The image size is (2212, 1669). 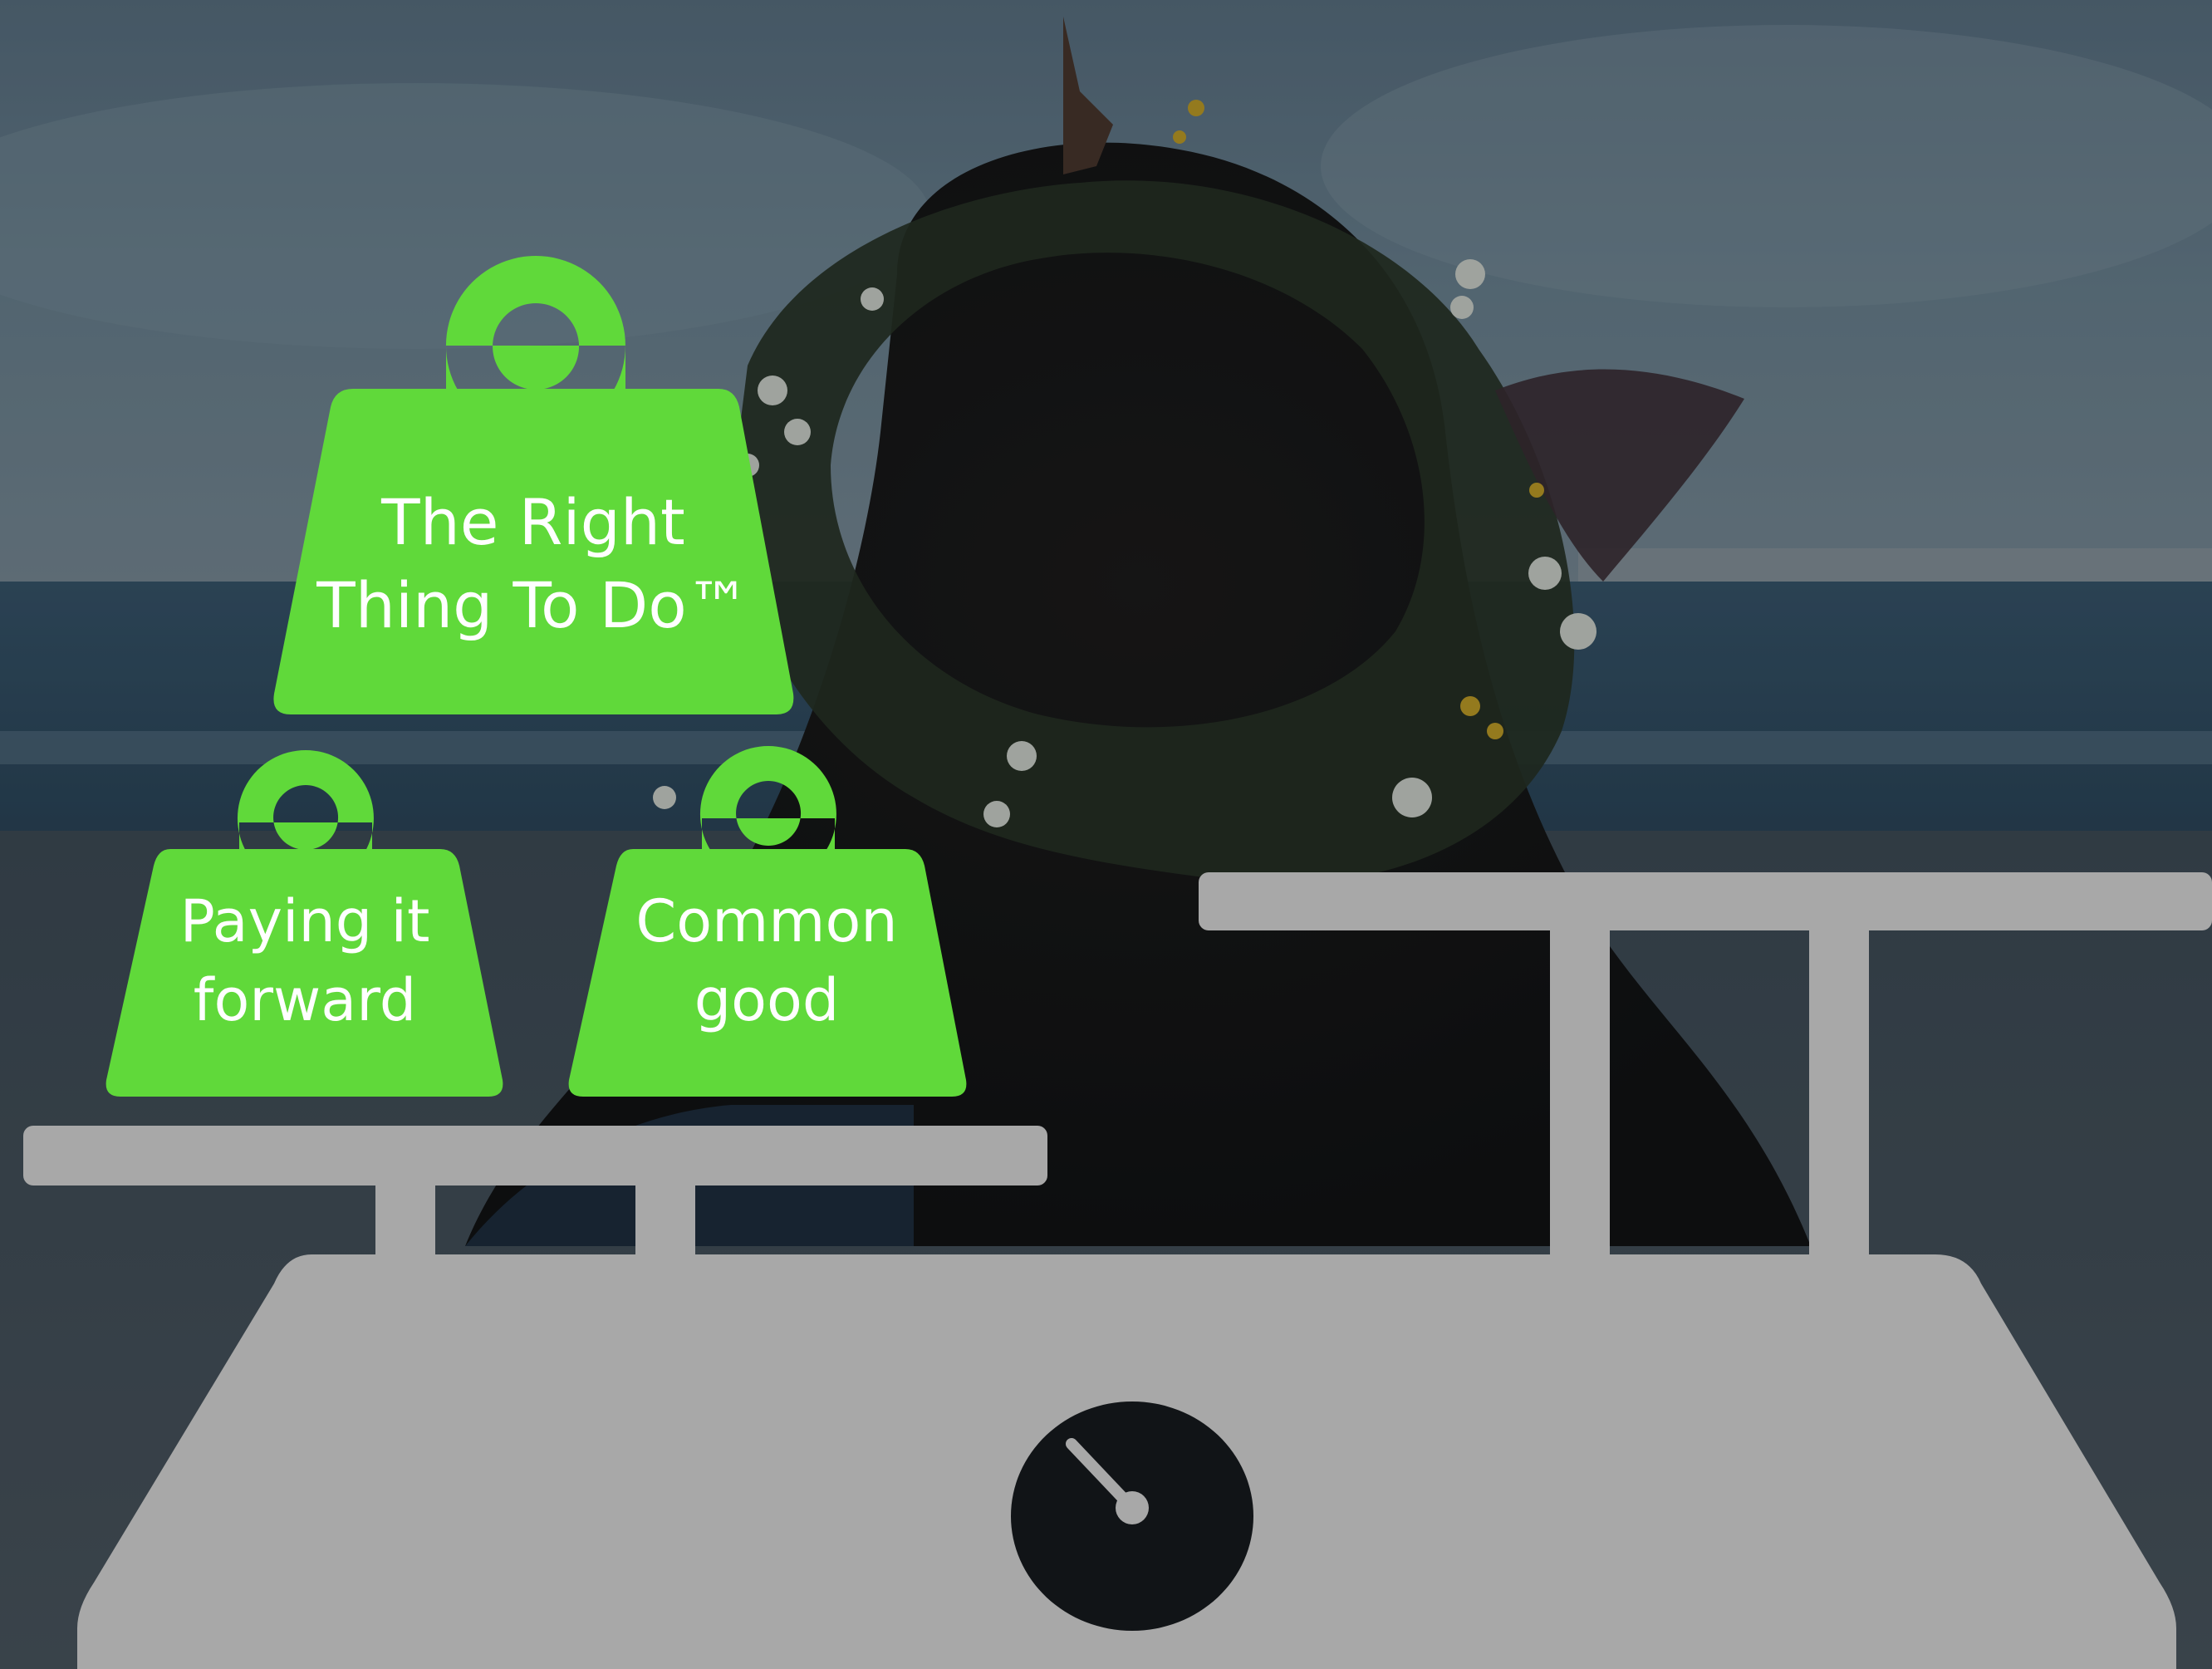 I want to click on weight-left-label-line2: forward, so click(x=305, y=1000).